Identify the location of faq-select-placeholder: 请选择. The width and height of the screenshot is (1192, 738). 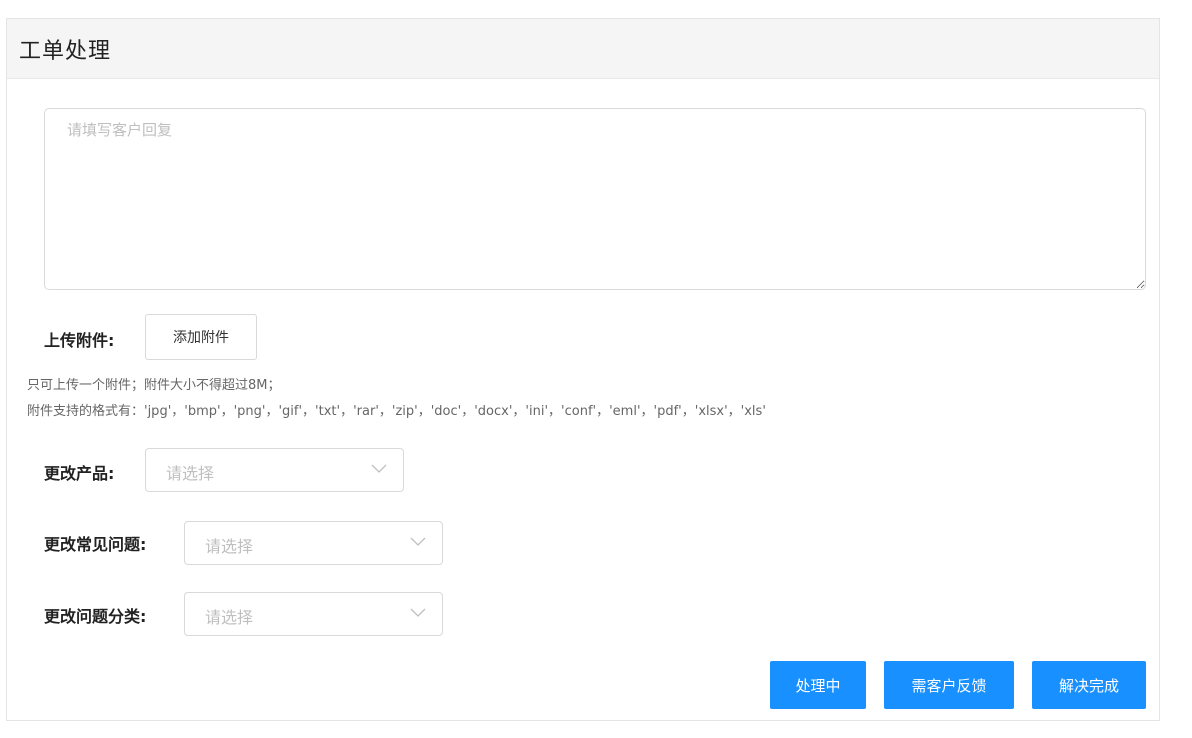
(229, 546).